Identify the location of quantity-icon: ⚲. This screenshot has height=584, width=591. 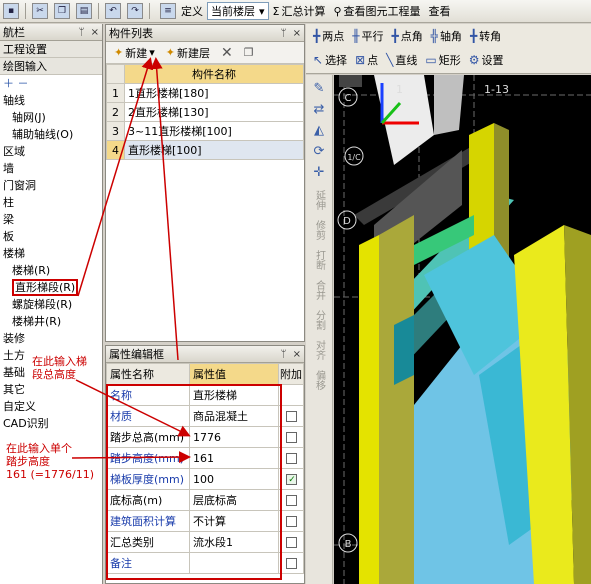
(337, 11).